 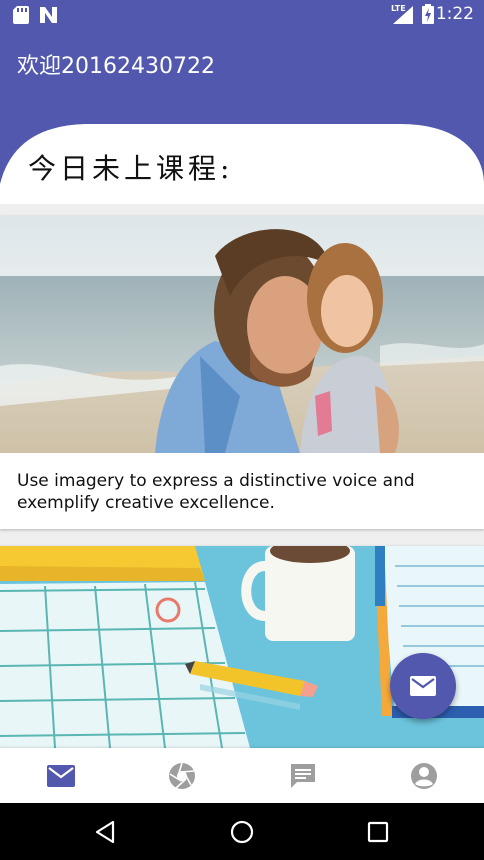 I want to click on status-time: 1:22, so click(x=454, y=14).